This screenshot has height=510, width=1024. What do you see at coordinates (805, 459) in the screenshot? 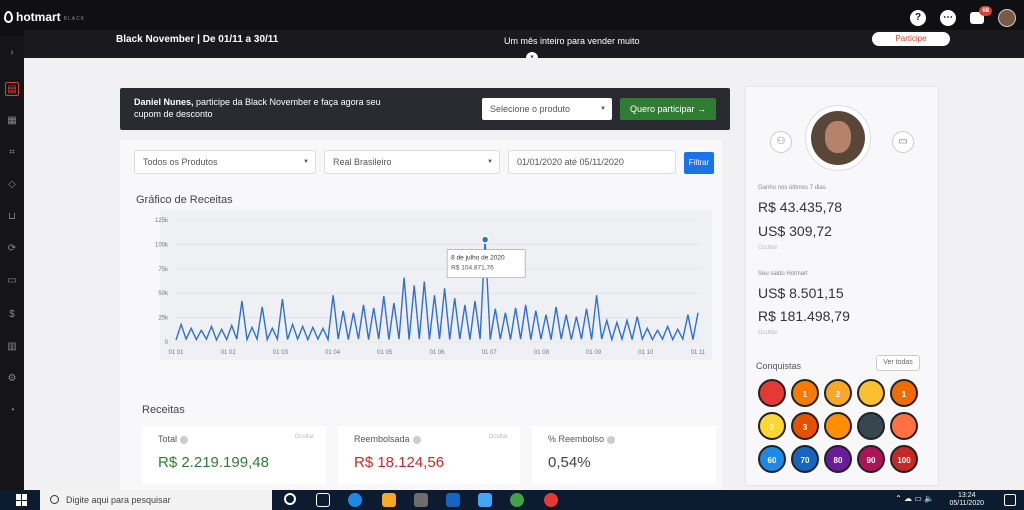
I see `achievement-badge: 70` at bounding box center [805, 459].